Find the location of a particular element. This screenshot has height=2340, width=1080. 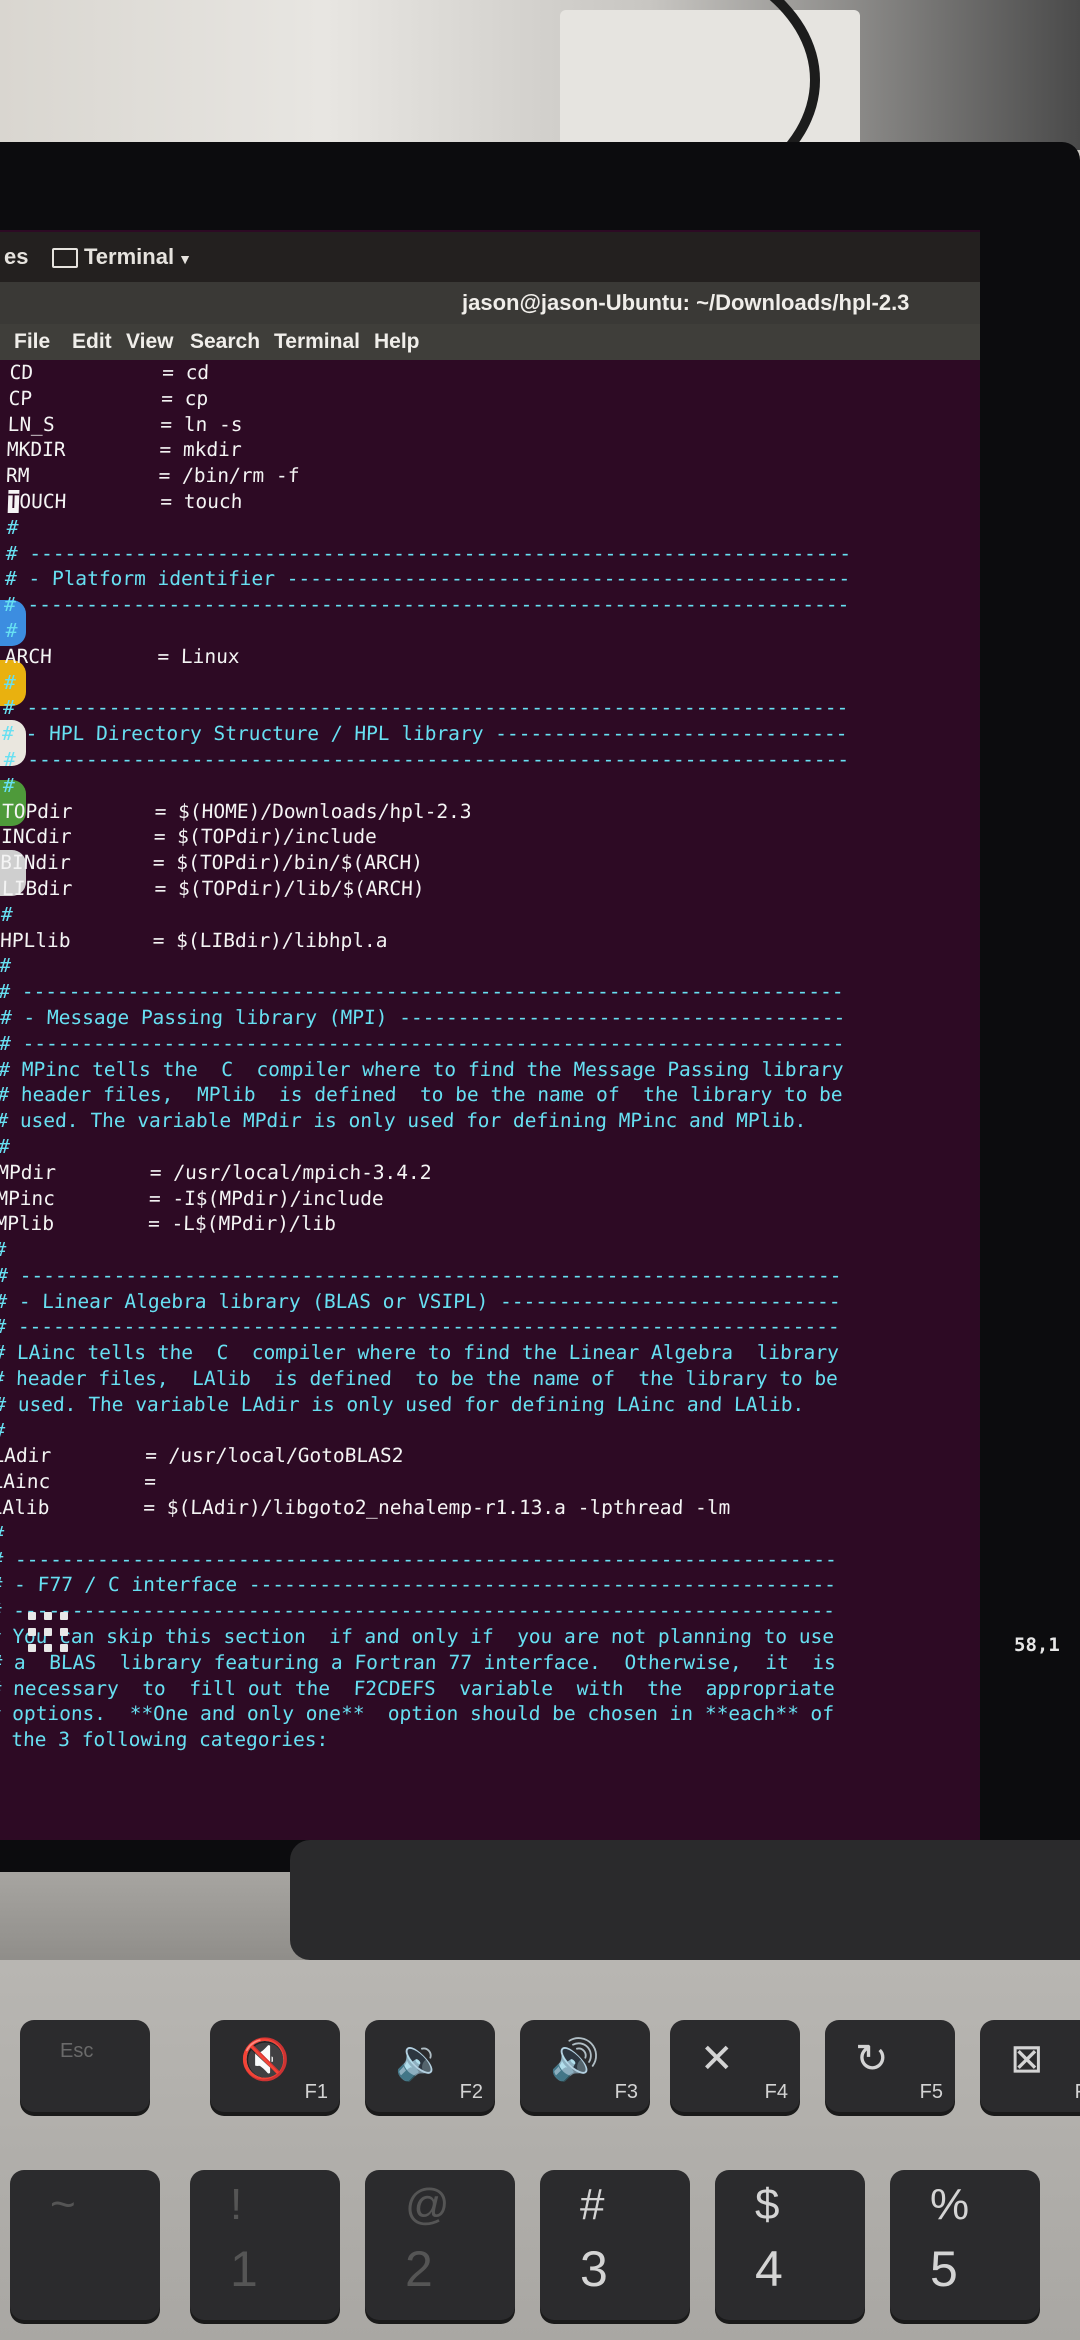

terminal-line: BINdir = $(TOPdir)/bin/$(ARCH) is located at coordinates (476, 863).